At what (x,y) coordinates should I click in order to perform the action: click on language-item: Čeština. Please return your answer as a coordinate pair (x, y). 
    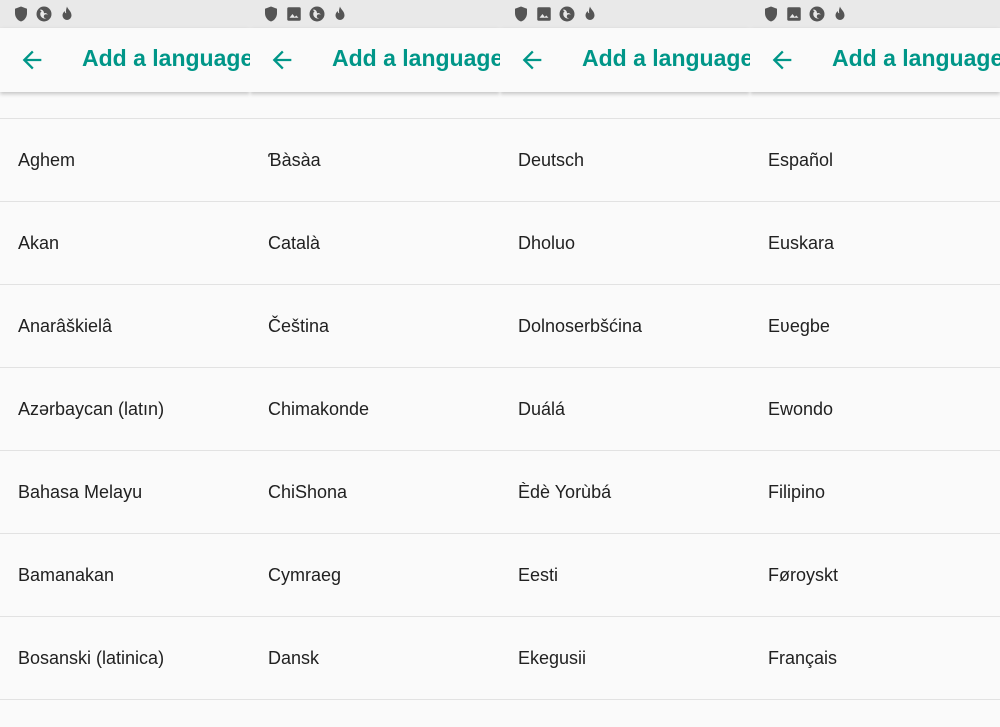
    Looking at the image, I should click on (375, 326).